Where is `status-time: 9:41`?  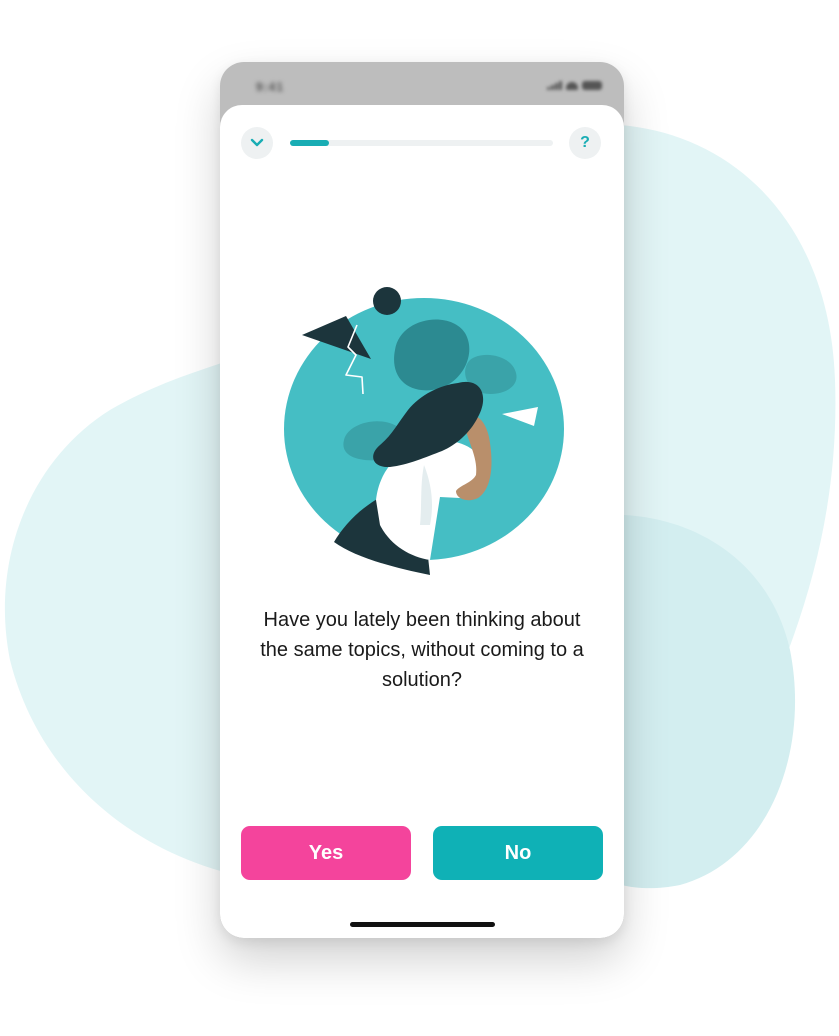 status-time: 9:41 is located at coordinates (270, 87).